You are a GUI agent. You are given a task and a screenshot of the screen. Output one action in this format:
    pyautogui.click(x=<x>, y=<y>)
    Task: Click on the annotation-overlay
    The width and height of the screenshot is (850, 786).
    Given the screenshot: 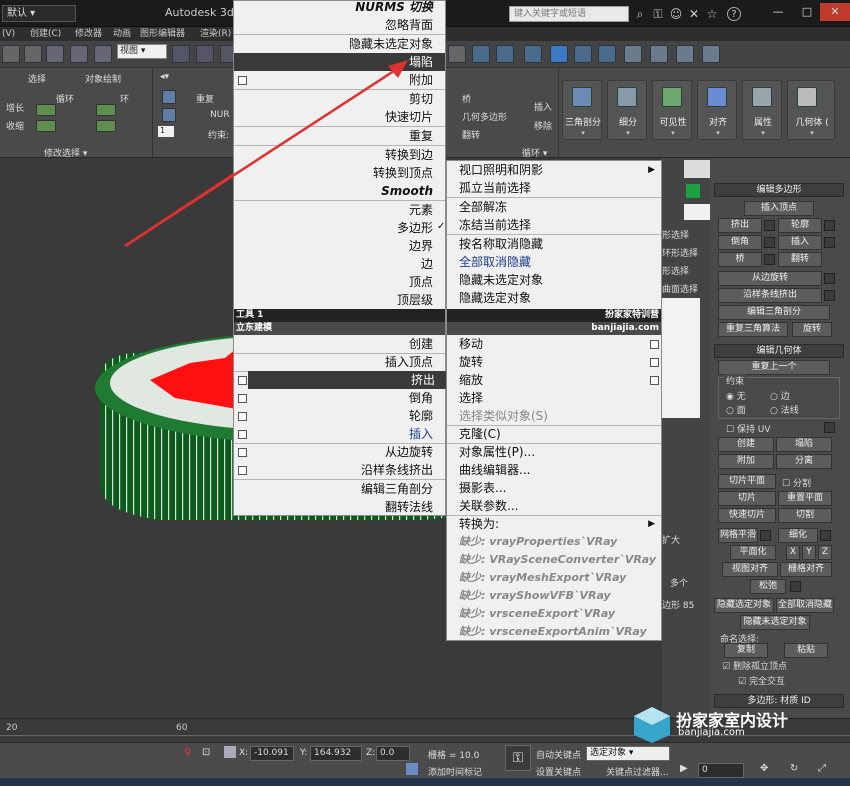 What is the action you would take?
    pyautogui.click(x=266, y=154)
    